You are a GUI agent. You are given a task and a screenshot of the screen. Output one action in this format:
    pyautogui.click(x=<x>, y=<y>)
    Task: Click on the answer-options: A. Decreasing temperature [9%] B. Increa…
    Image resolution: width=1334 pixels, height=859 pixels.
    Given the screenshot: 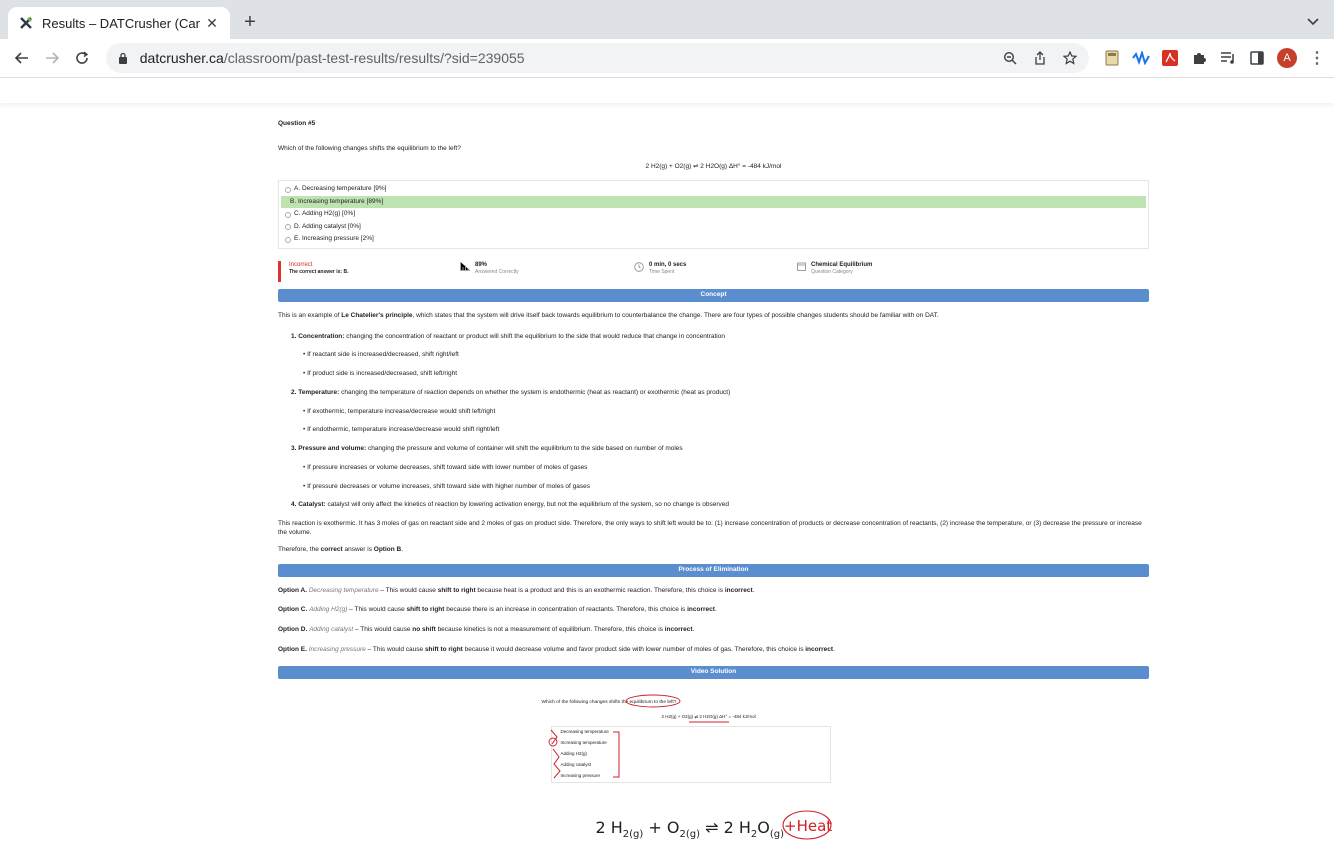 What is the action you would take?
    pyautogui.click(x=713, y=214)
    